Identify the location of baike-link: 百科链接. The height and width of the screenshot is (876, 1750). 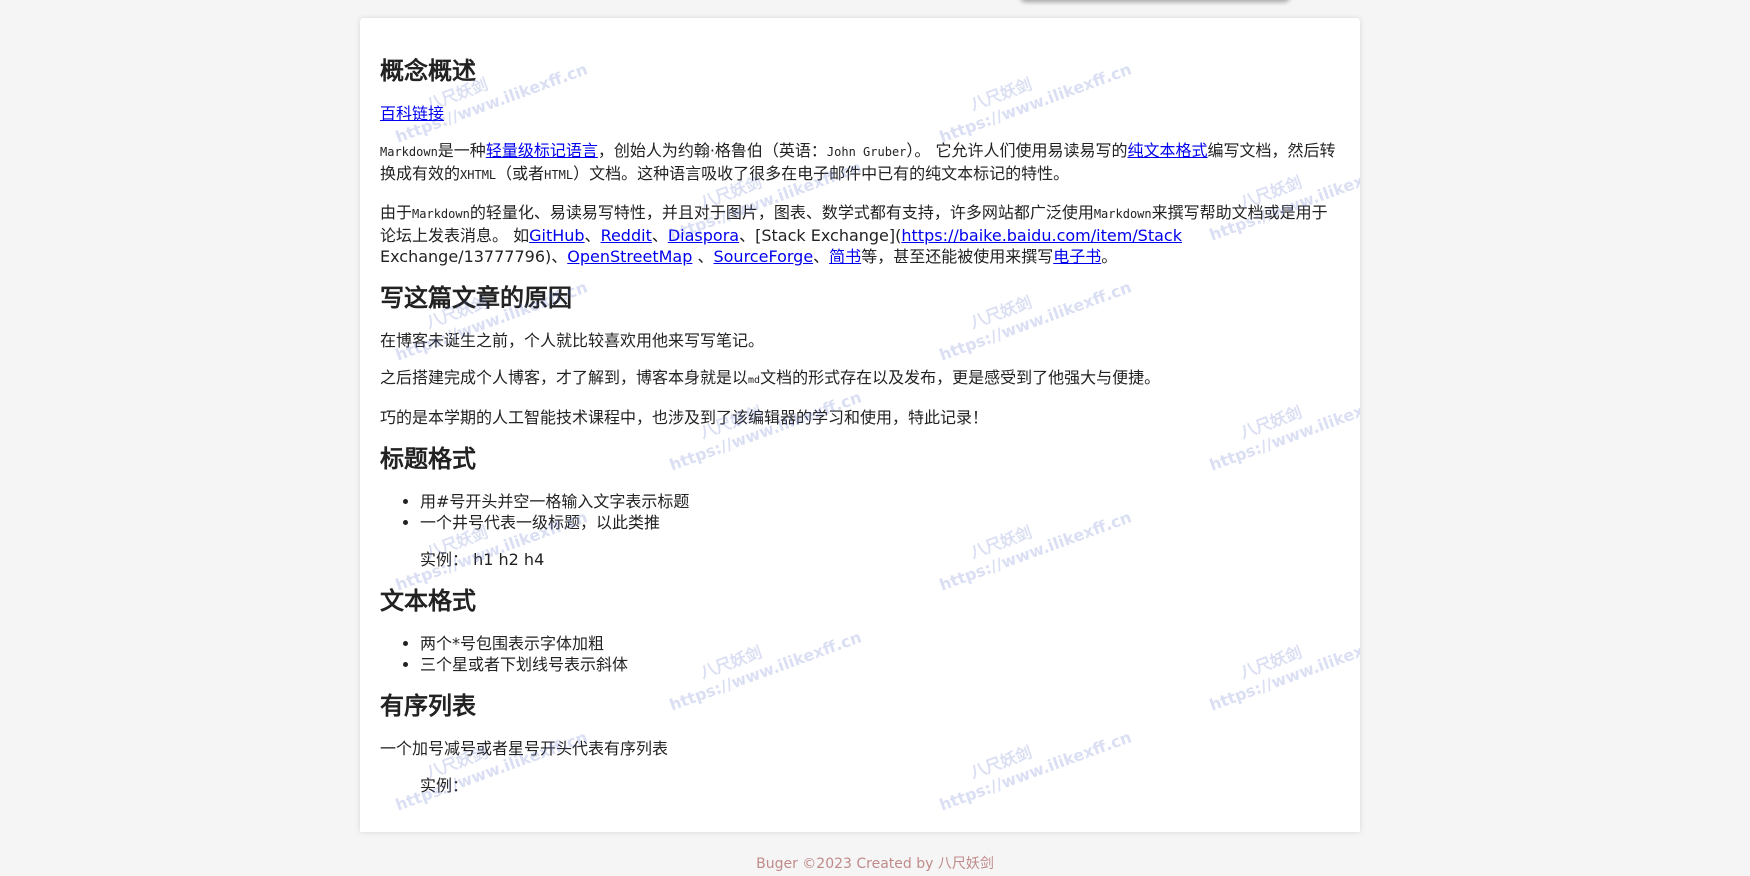
(412, 113).